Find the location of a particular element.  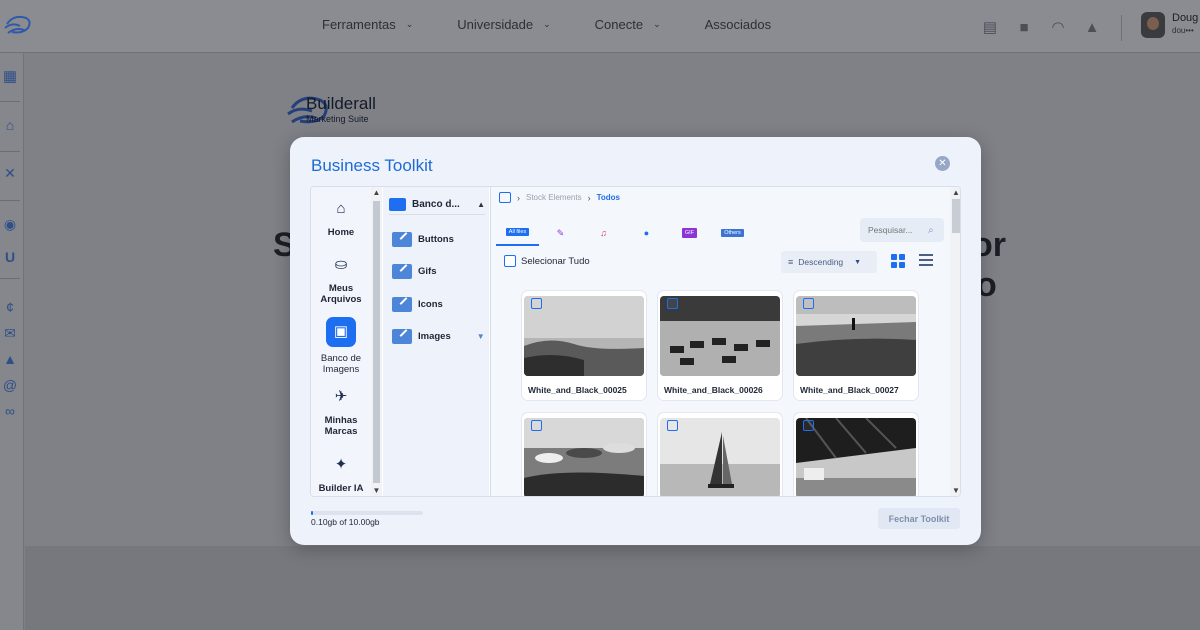

list-view-icon is located at coordinates (926, 261).